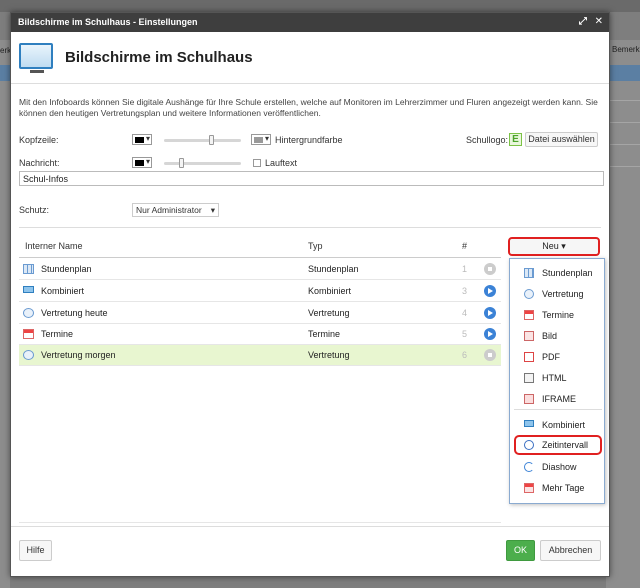 Image resolution: width=640 pixels, height=588 pixels. Describe the element at coordinates (465, 269) in the screenshot. I see `row-num: 1` at that location.